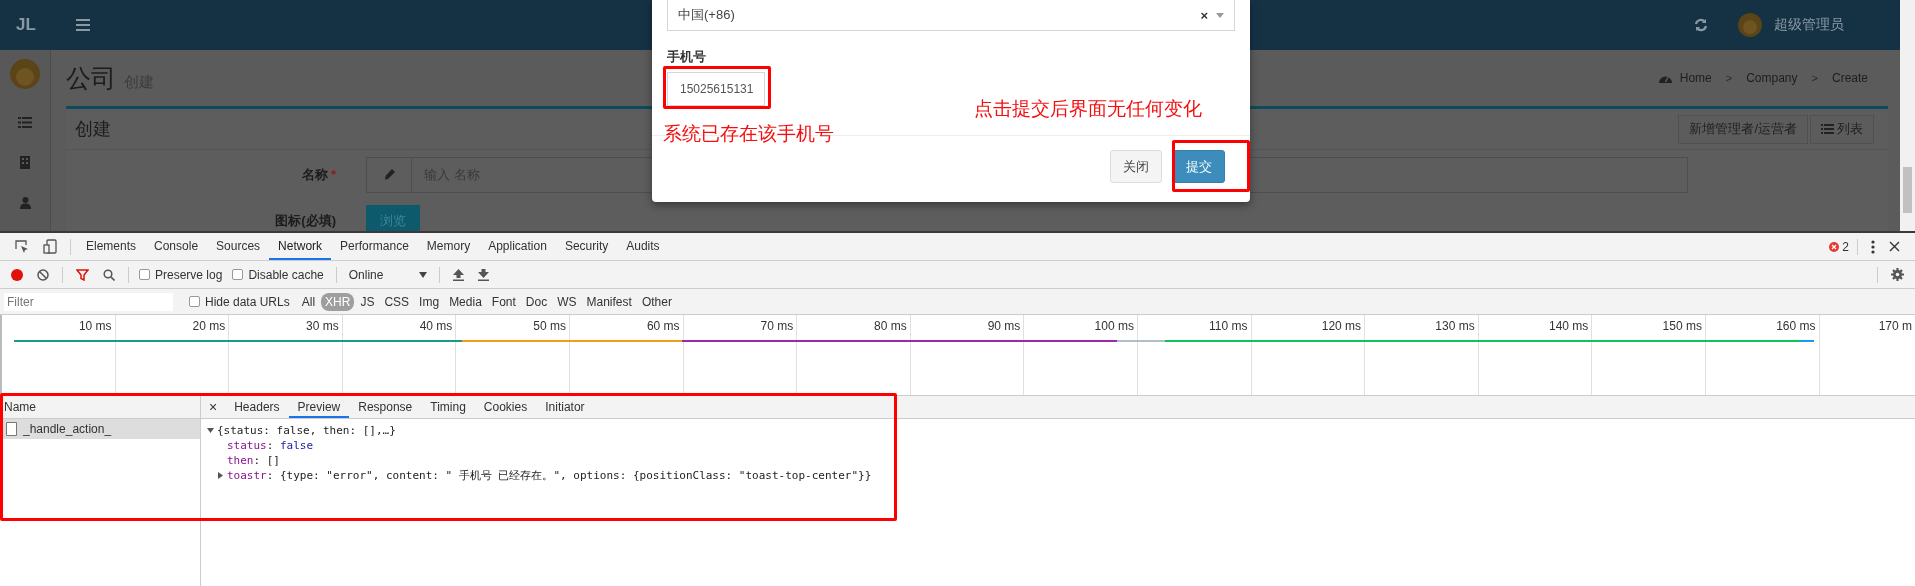  I want to click on type-filter: Manifest, so click(609, 301).